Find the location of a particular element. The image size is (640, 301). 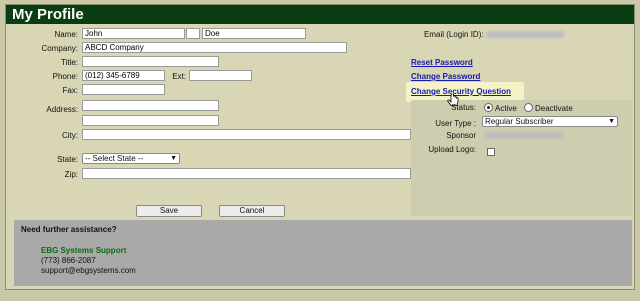

address2-input is located at coordinates (150, 120).